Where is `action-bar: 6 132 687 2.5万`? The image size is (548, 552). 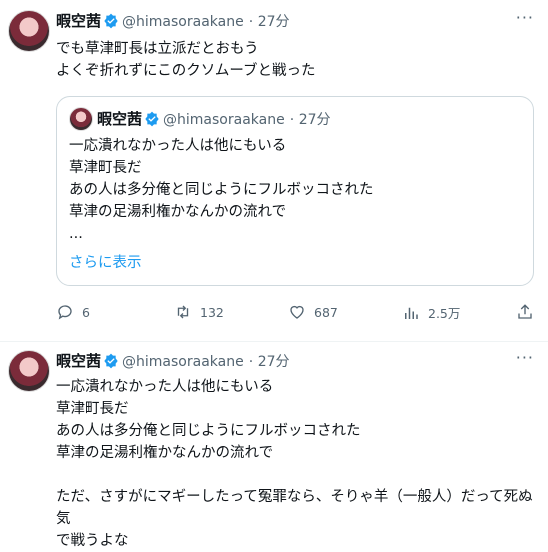
action-bar: 6 132 687 2.5万 is located at coordinates (298, 313).